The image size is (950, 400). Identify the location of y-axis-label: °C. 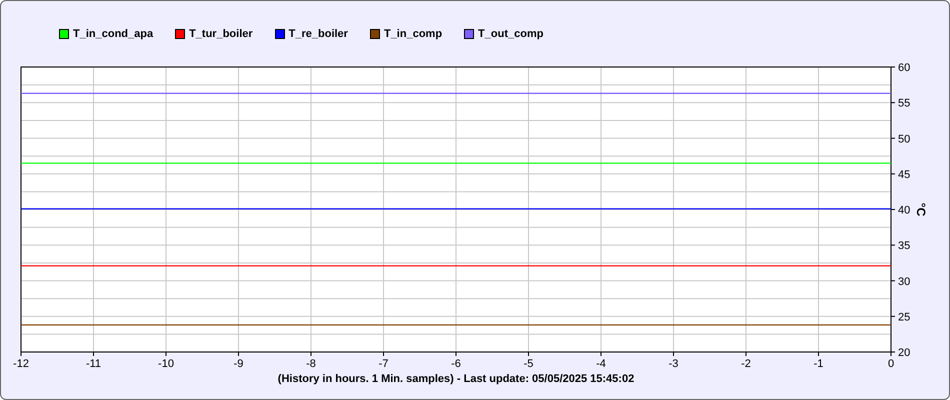
(921, 209).